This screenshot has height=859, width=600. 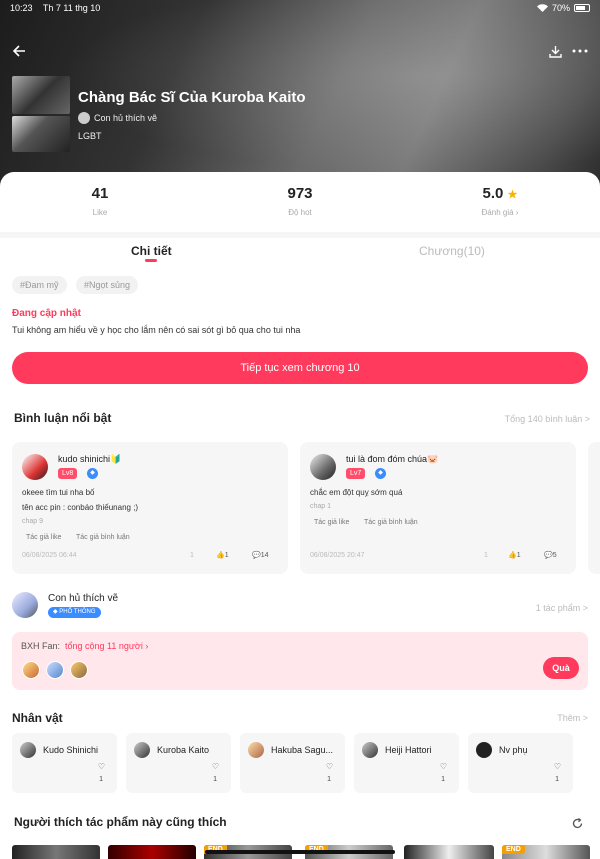 What do you see at coordinates (39, 285) in the screenshot?
I see `tag-chip: #Đam mỹ` at bounding box center [39, 285].